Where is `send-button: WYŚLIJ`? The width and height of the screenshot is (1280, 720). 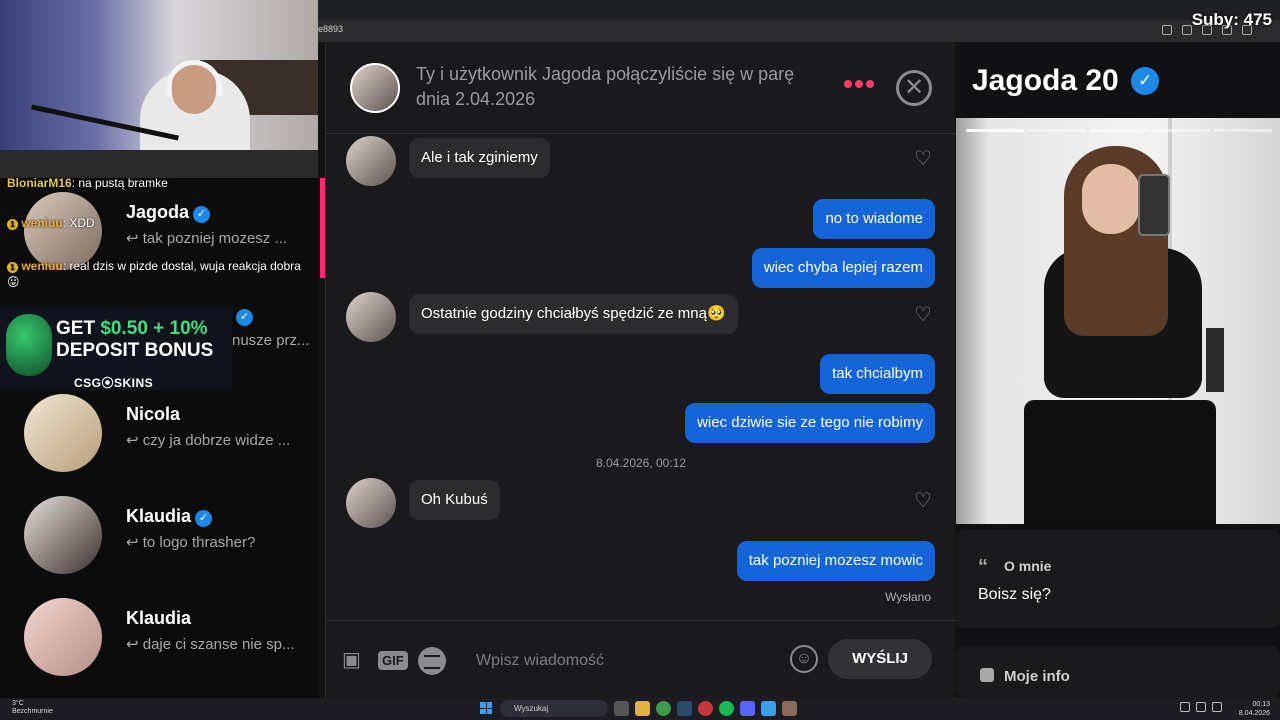
send-button: WYŚLIJ is located at coordinates (880, 659).